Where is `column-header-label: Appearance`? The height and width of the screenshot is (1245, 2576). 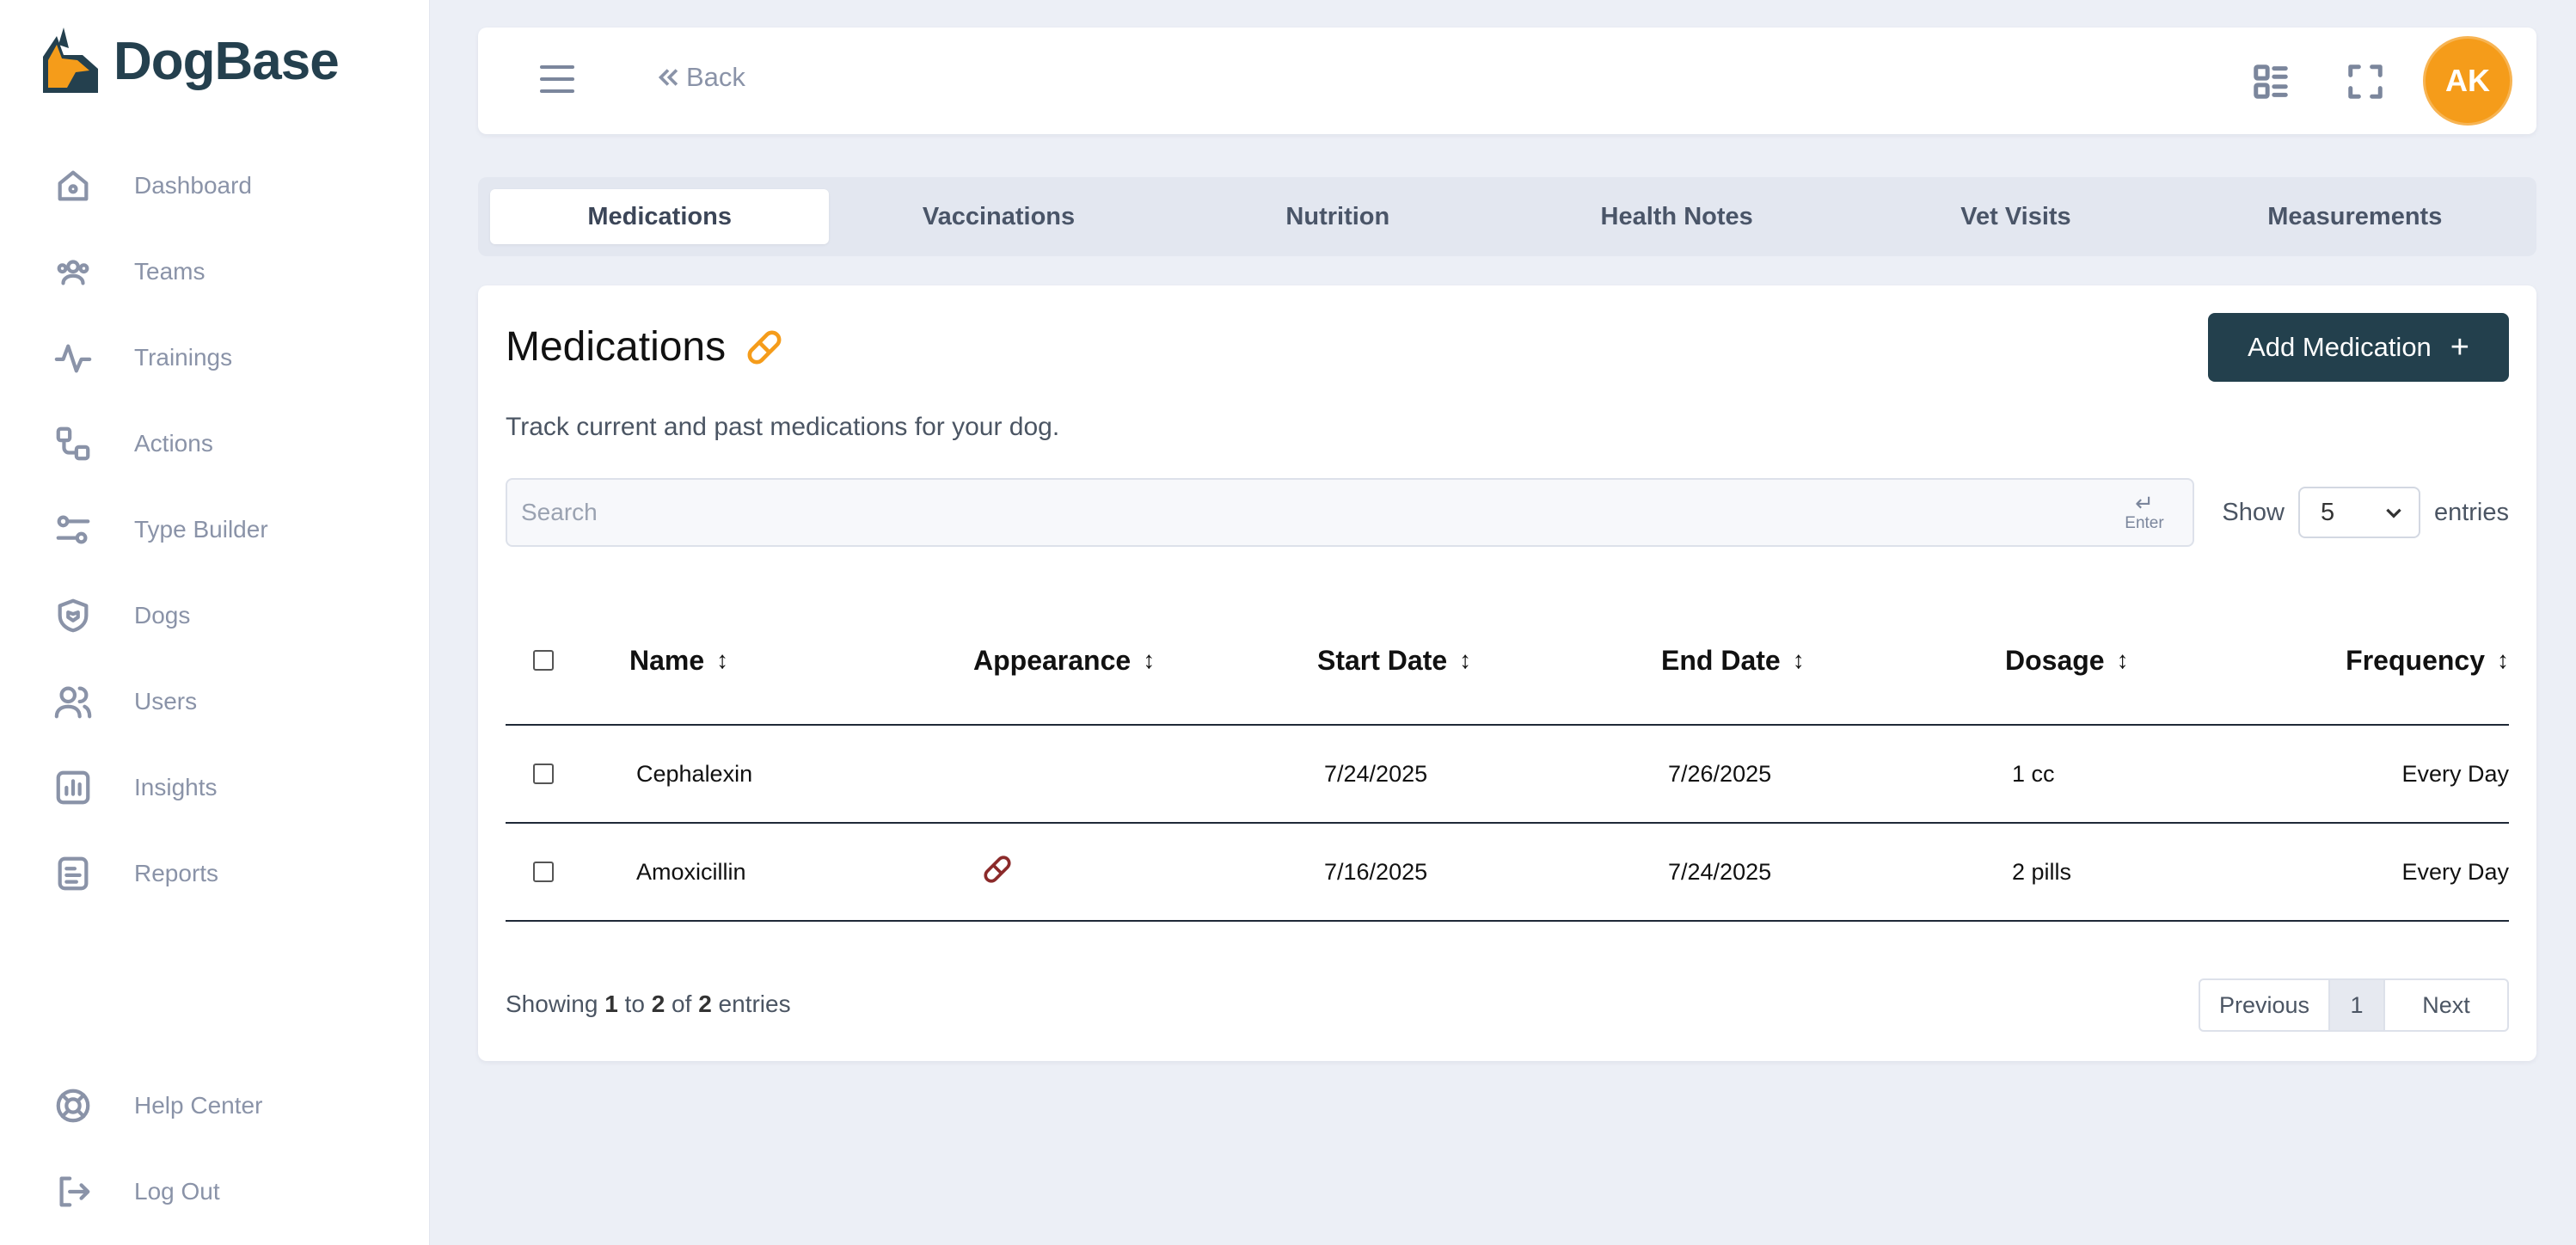 column-header-label: Appearance is located at coordinates (1052, 660).